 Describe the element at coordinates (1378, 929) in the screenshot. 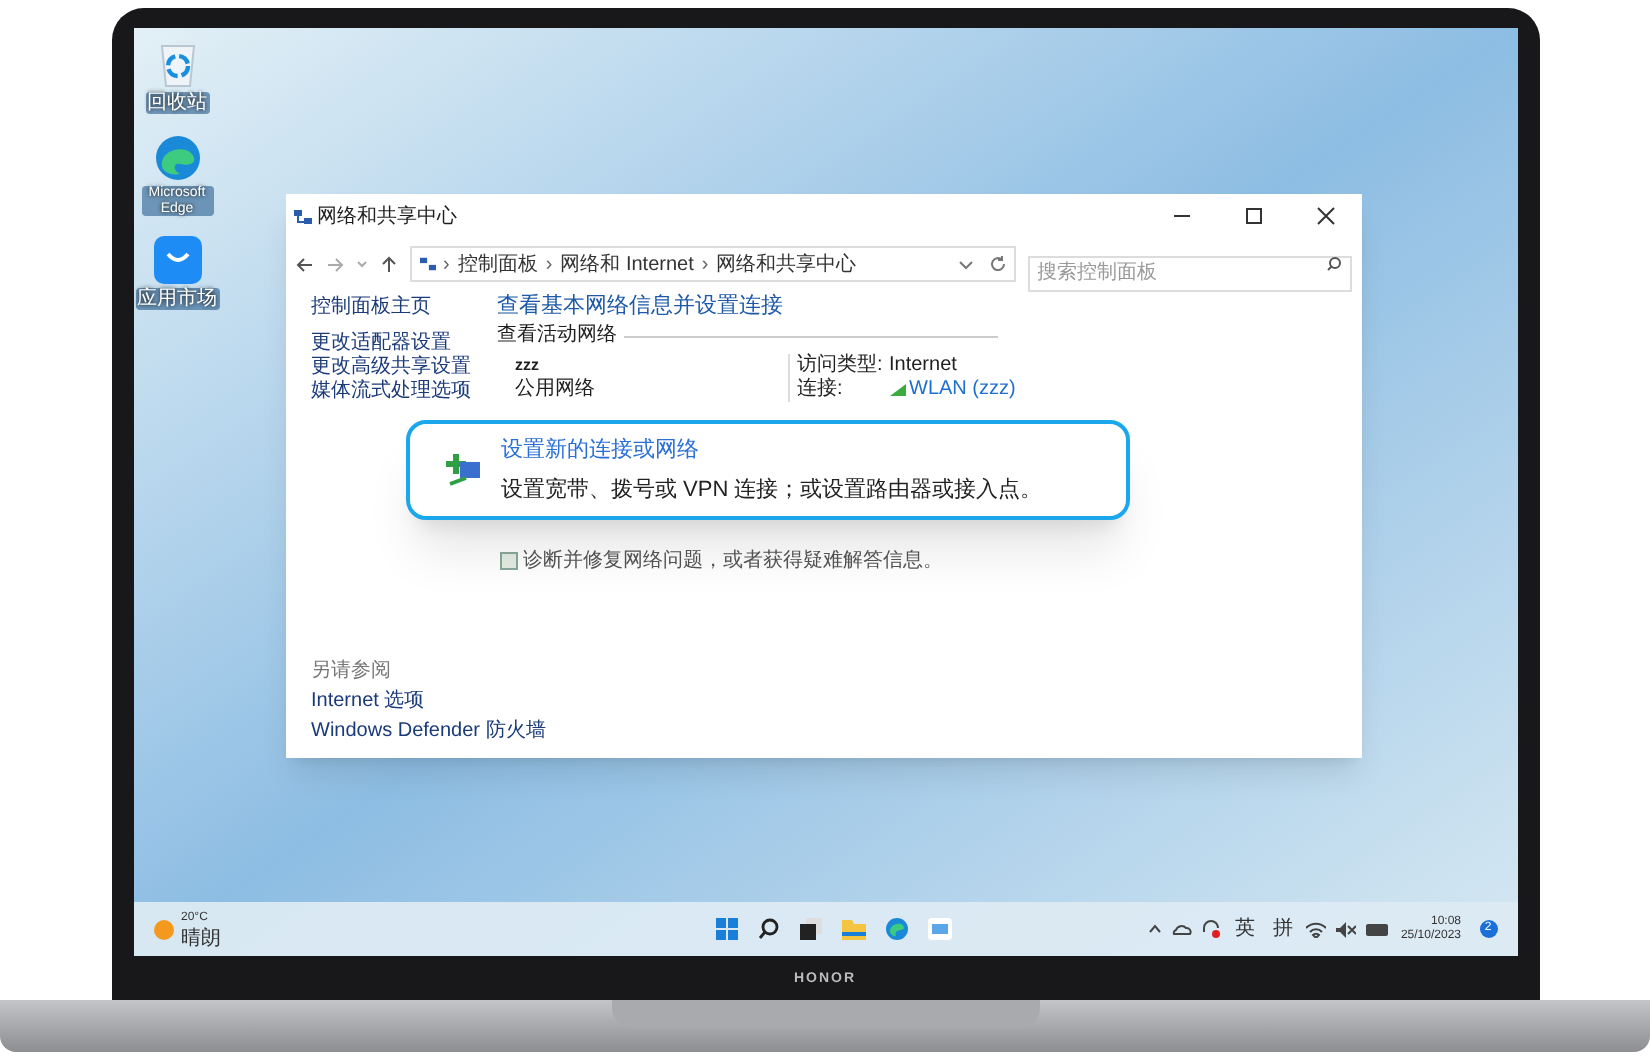

I see `battery-icon` at that location.